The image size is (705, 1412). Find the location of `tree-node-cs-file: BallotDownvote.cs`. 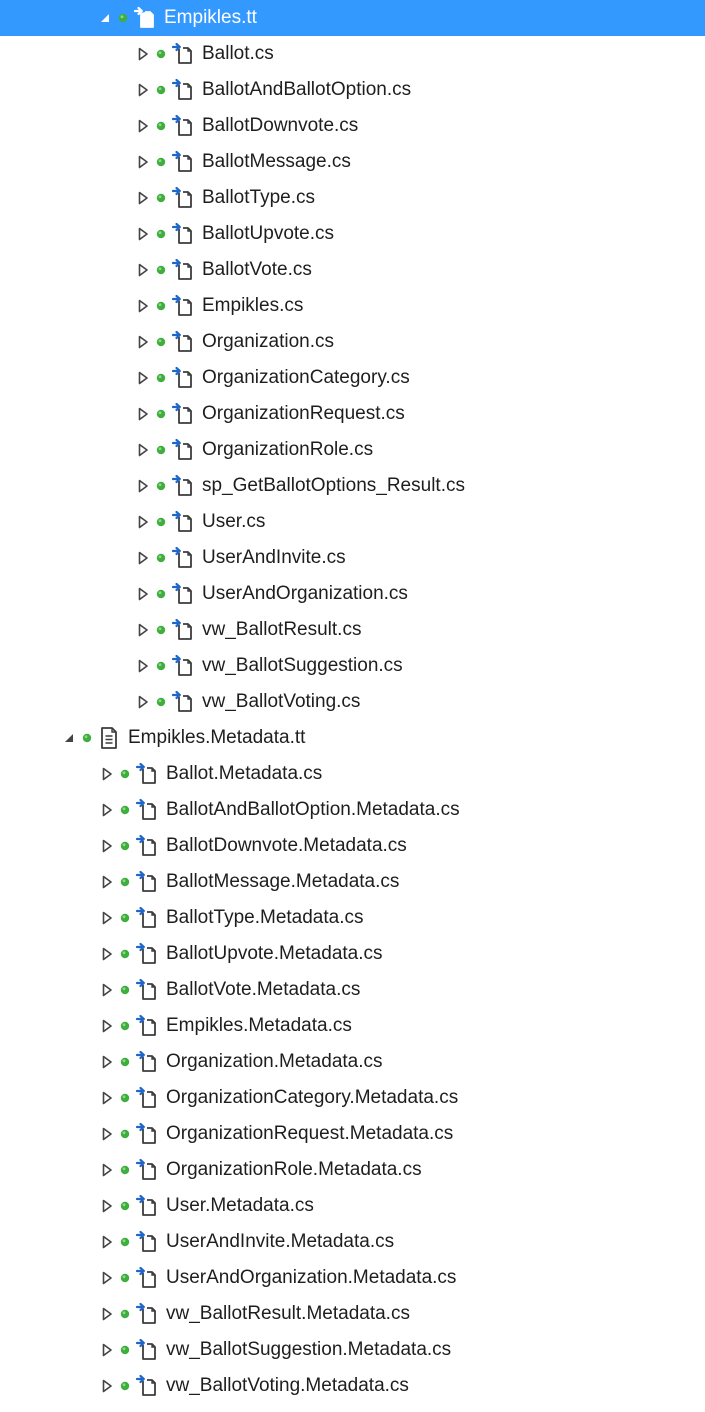

tree-node-cs-file: BallotDownvote.cs is located at coordinates (352, 126).